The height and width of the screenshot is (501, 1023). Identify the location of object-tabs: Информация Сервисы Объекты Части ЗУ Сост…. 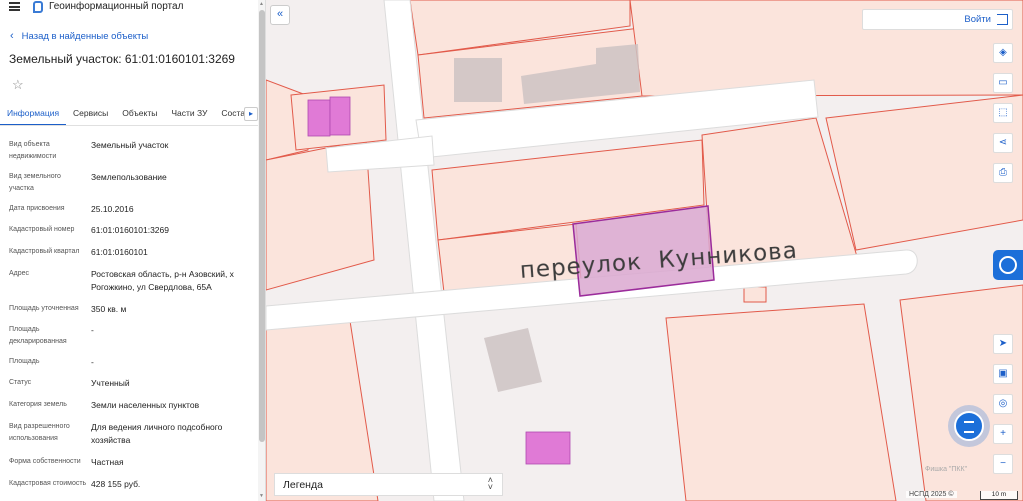
(129, 115).